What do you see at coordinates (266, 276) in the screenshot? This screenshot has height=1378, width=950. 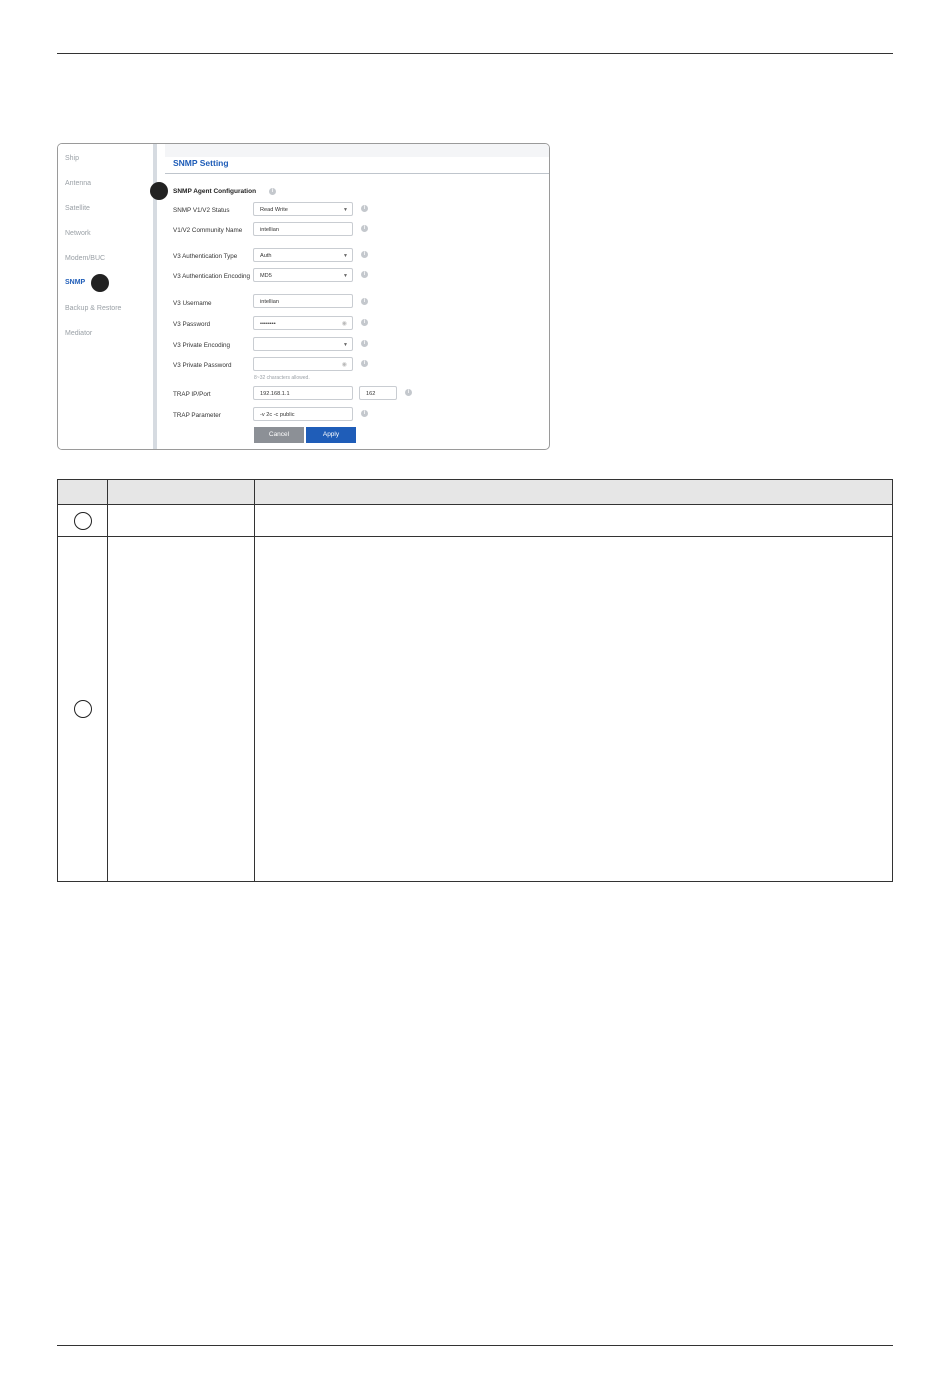 I see `field-value: MD5` at bounding box center [266, 276].